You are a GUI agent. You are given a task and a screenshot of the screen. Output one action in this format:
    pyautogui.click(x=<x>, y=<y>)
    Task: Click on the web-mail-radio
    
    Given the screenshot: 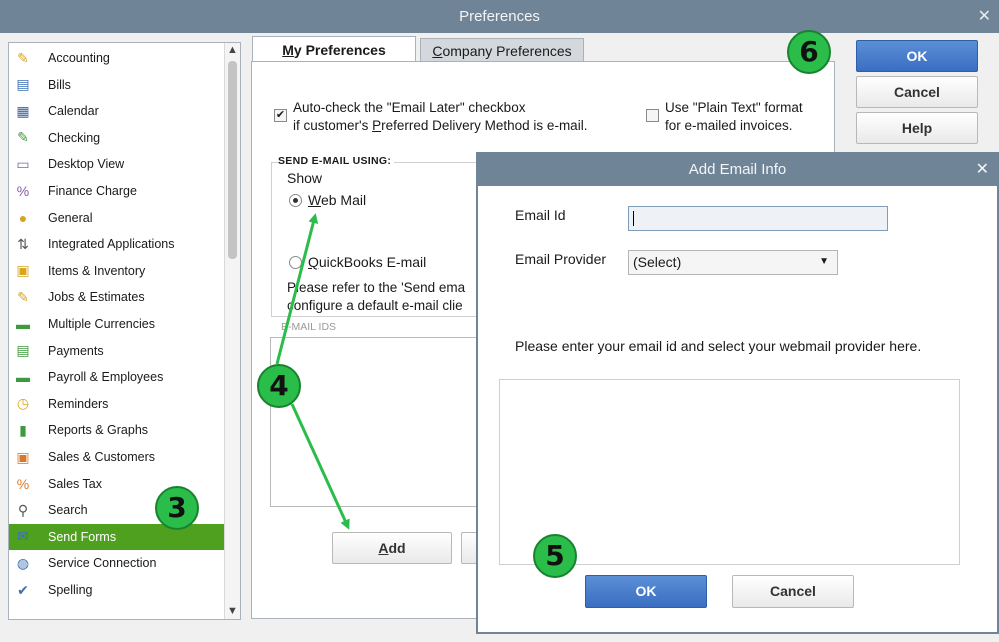 What is the action you would take?
    pyautogui.click(x=295, y=200)
    